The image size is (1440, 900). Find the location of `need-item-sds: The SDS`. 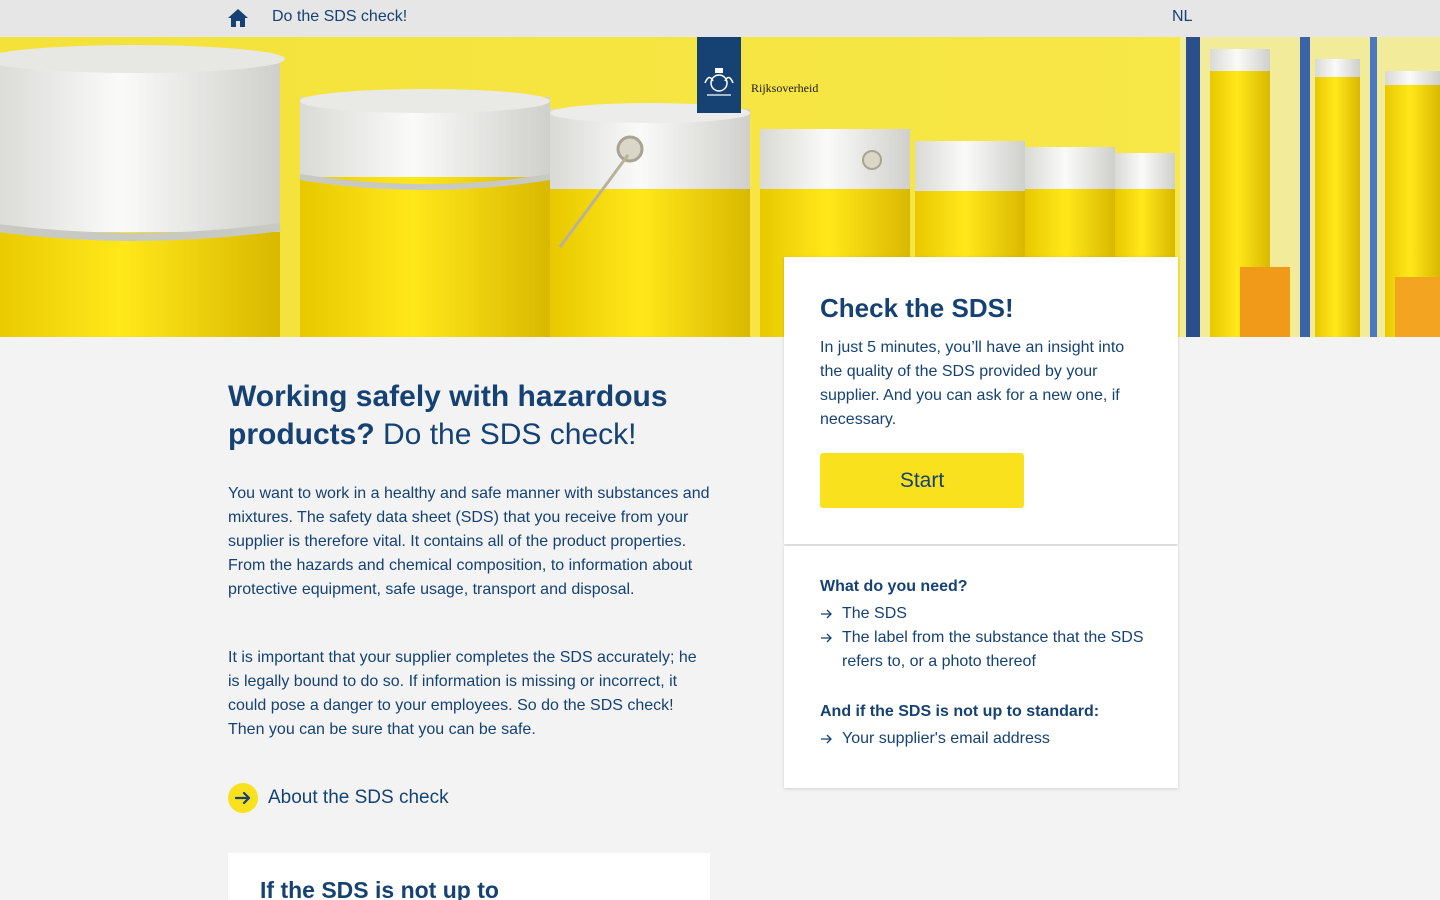

need-item-sds: The SDS is located at coordinates (874, 613).